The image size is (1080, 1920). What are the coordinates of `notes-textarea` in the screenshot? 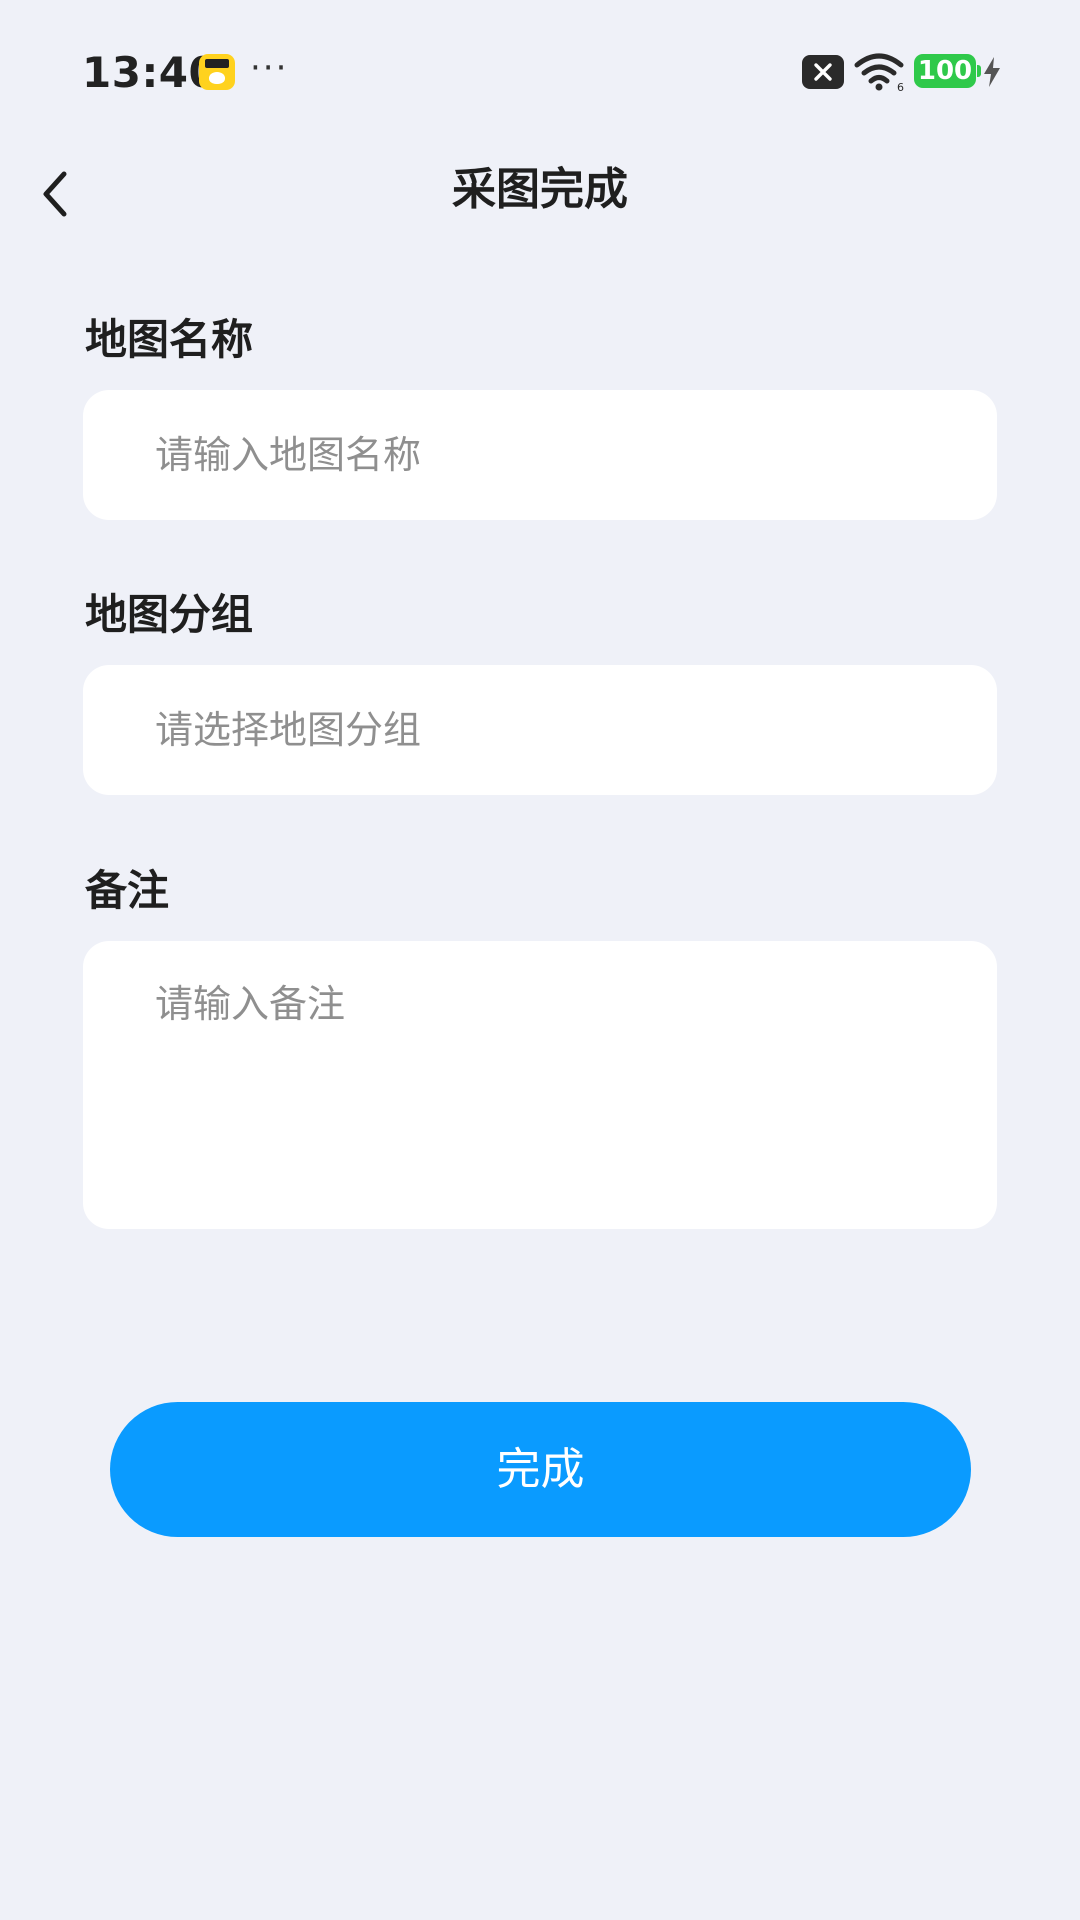 It's located at (556, 1089).